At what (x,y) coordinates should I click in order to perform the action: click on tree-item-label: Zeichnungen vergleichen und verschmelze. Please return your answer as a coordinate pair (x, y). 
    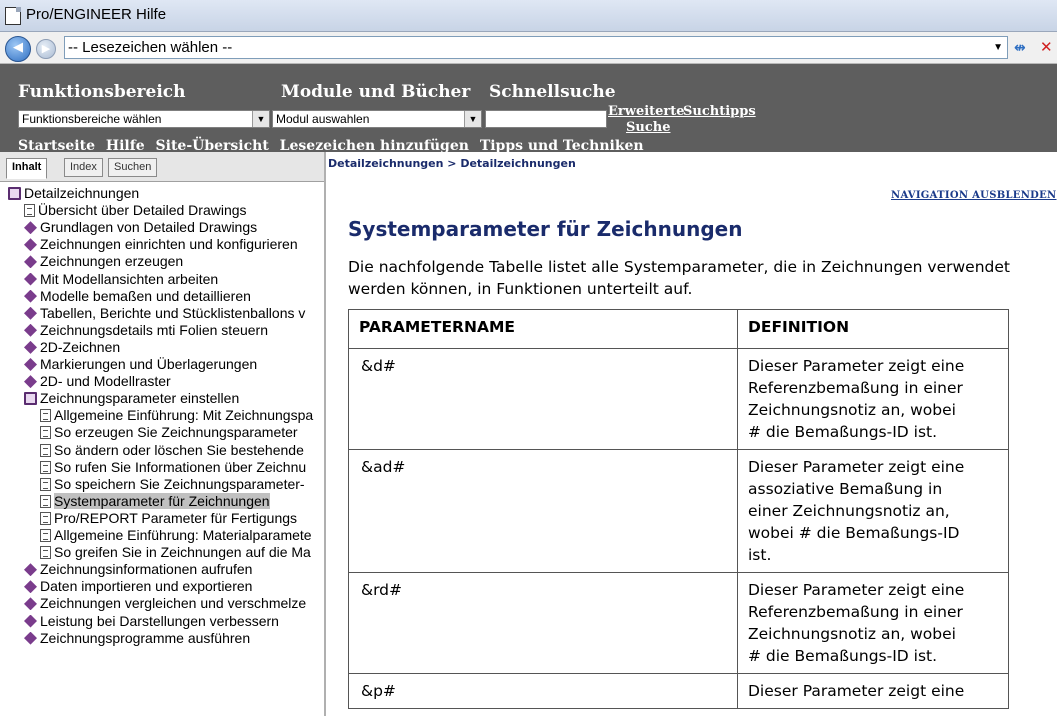
    Looking at the image, I should click on (173, 603).